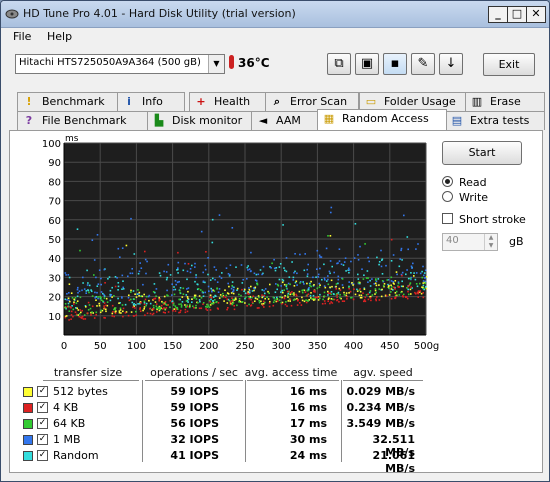 This screenshot has height=482, width=550. What do you see at coordinates (470, 242) in the screenshot?
I see `stroke-size-spinner: 40 ▲ ▼` at bounding box center [470, 242].